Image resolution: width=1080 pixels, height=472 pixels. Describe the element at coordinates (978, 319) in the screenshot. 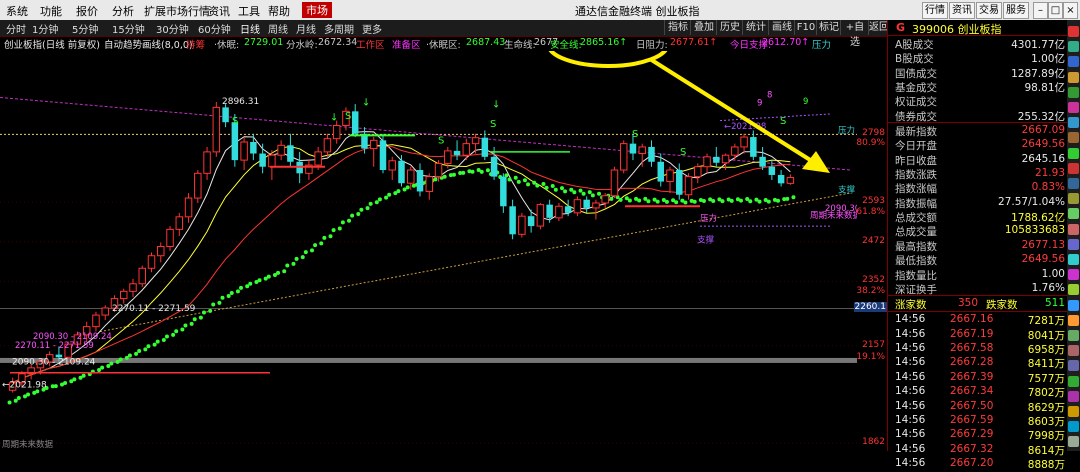

I see `tick-row: 14:56 2667.16 7281万` at that location.